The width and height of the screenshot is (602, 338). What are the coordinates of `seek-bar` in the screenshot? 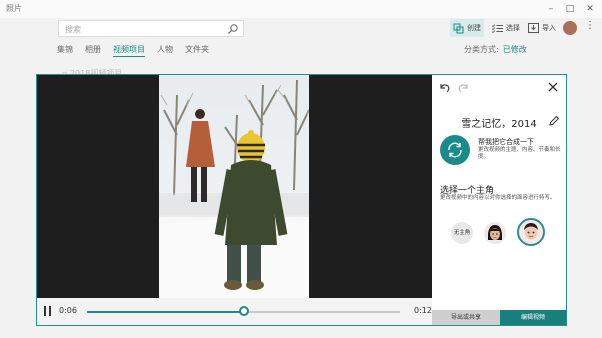 It's located at (243, 311).